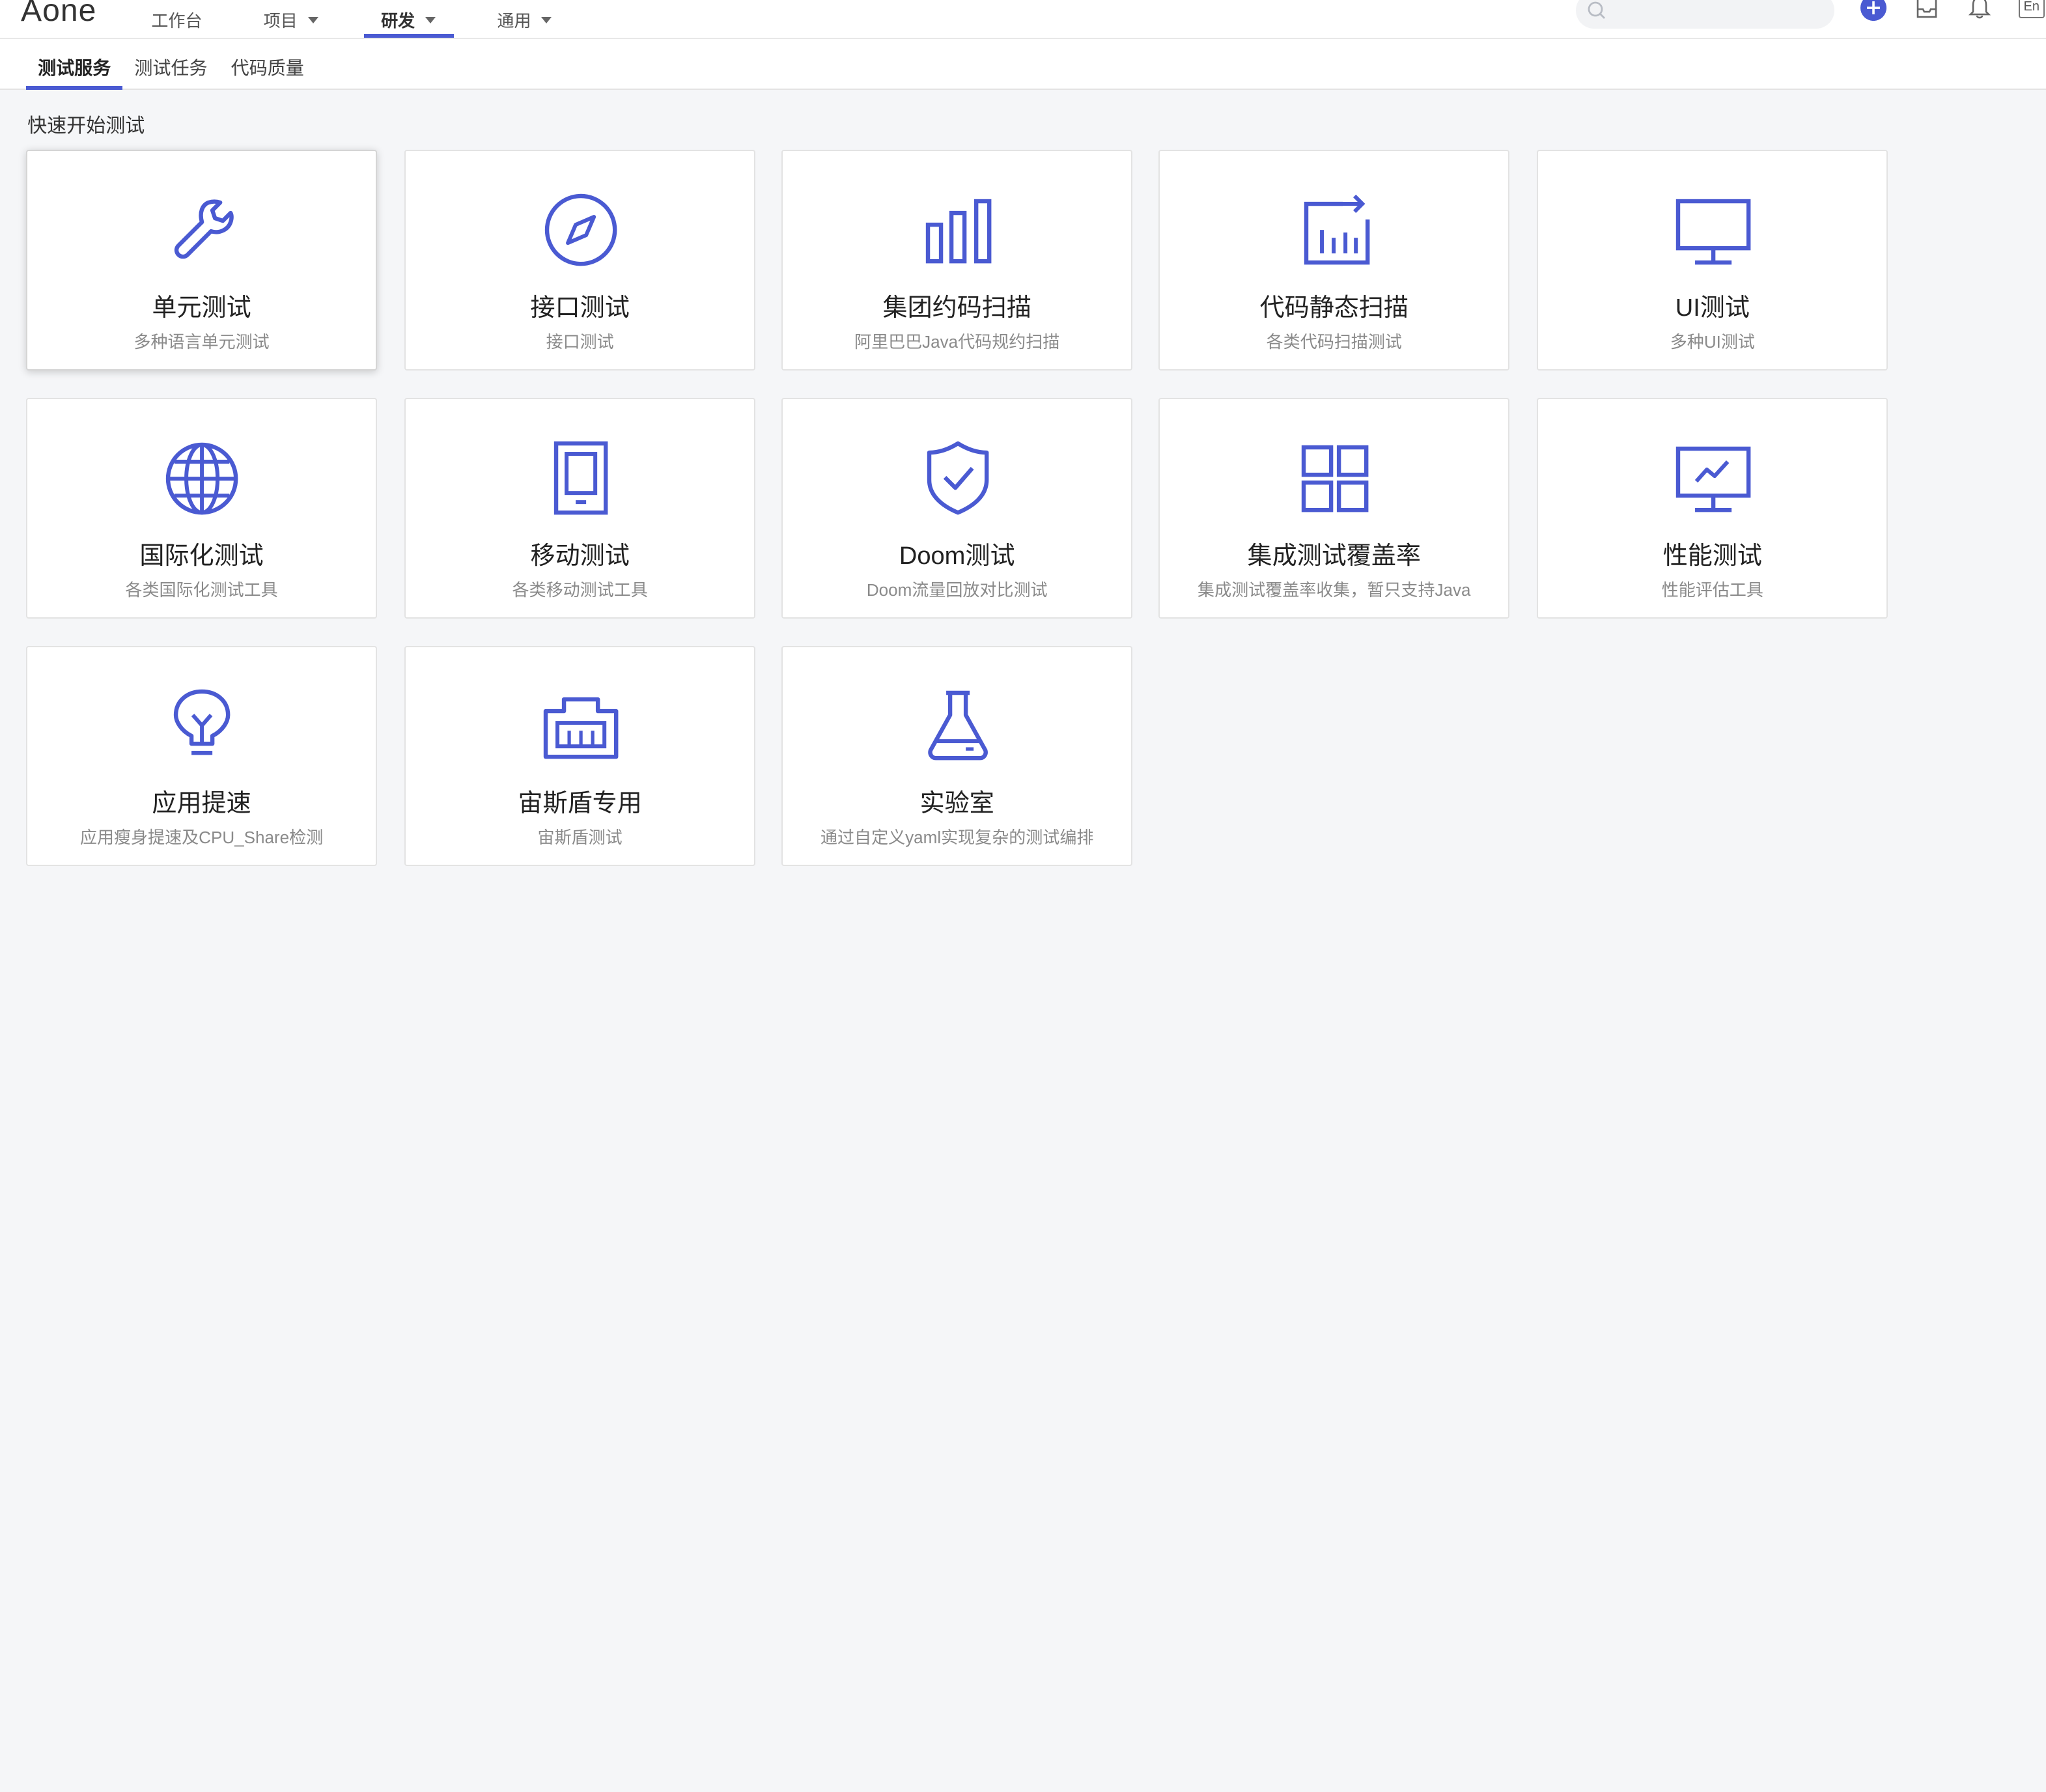  Describe the element at coordinates (958, 478) in the screenshot. I see `shield-check-icon` at that location.